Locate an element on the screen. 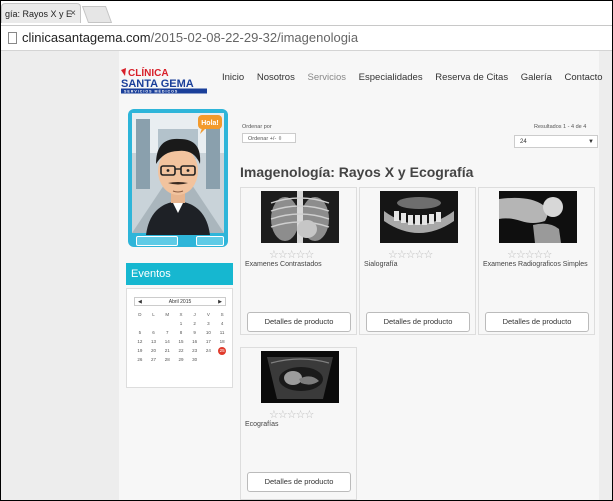 Image resolution: width=613 pixels, height=501 pixels. calendar-day: 5 is located at coordinates (140, 332).